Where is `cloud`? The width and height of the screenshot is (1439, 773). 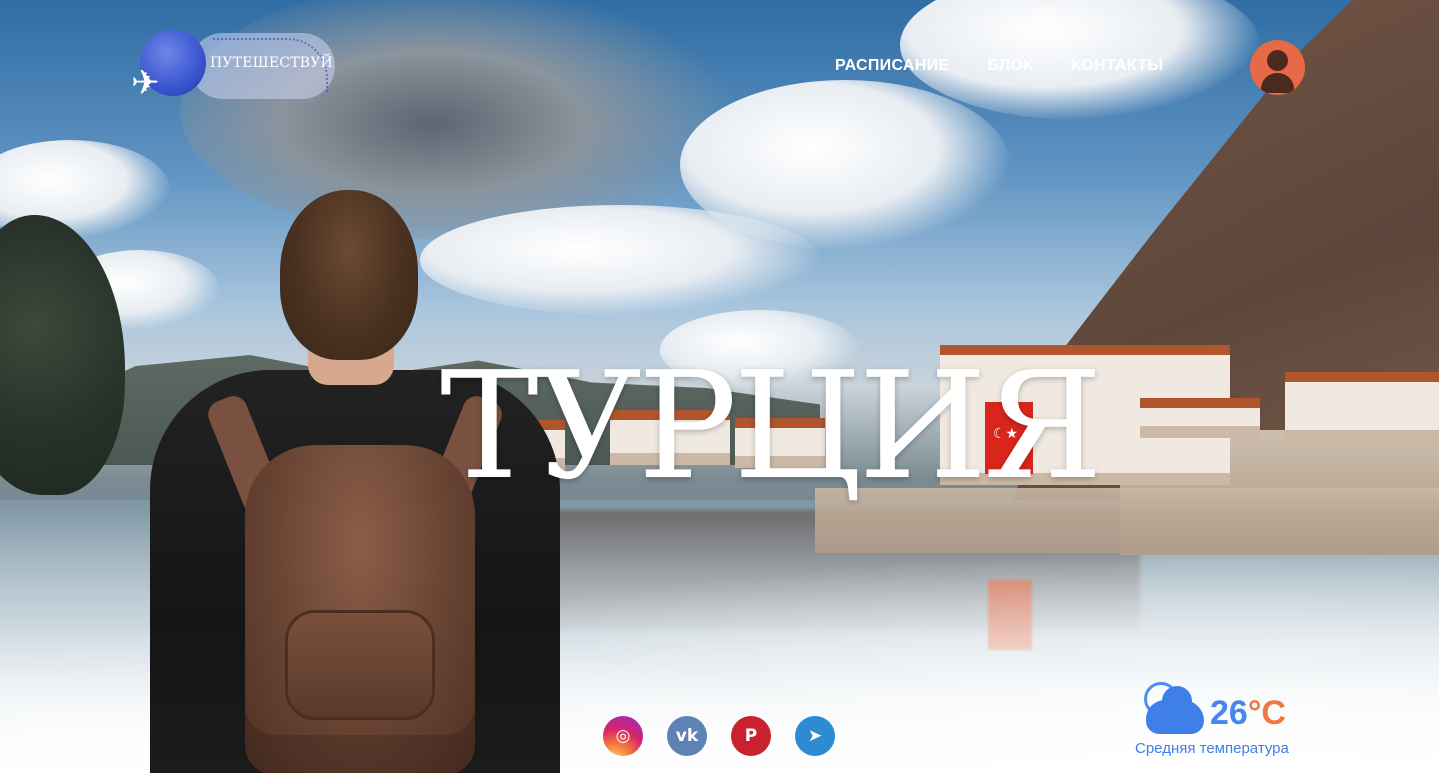
cloud is located at coordinates (845, 165).